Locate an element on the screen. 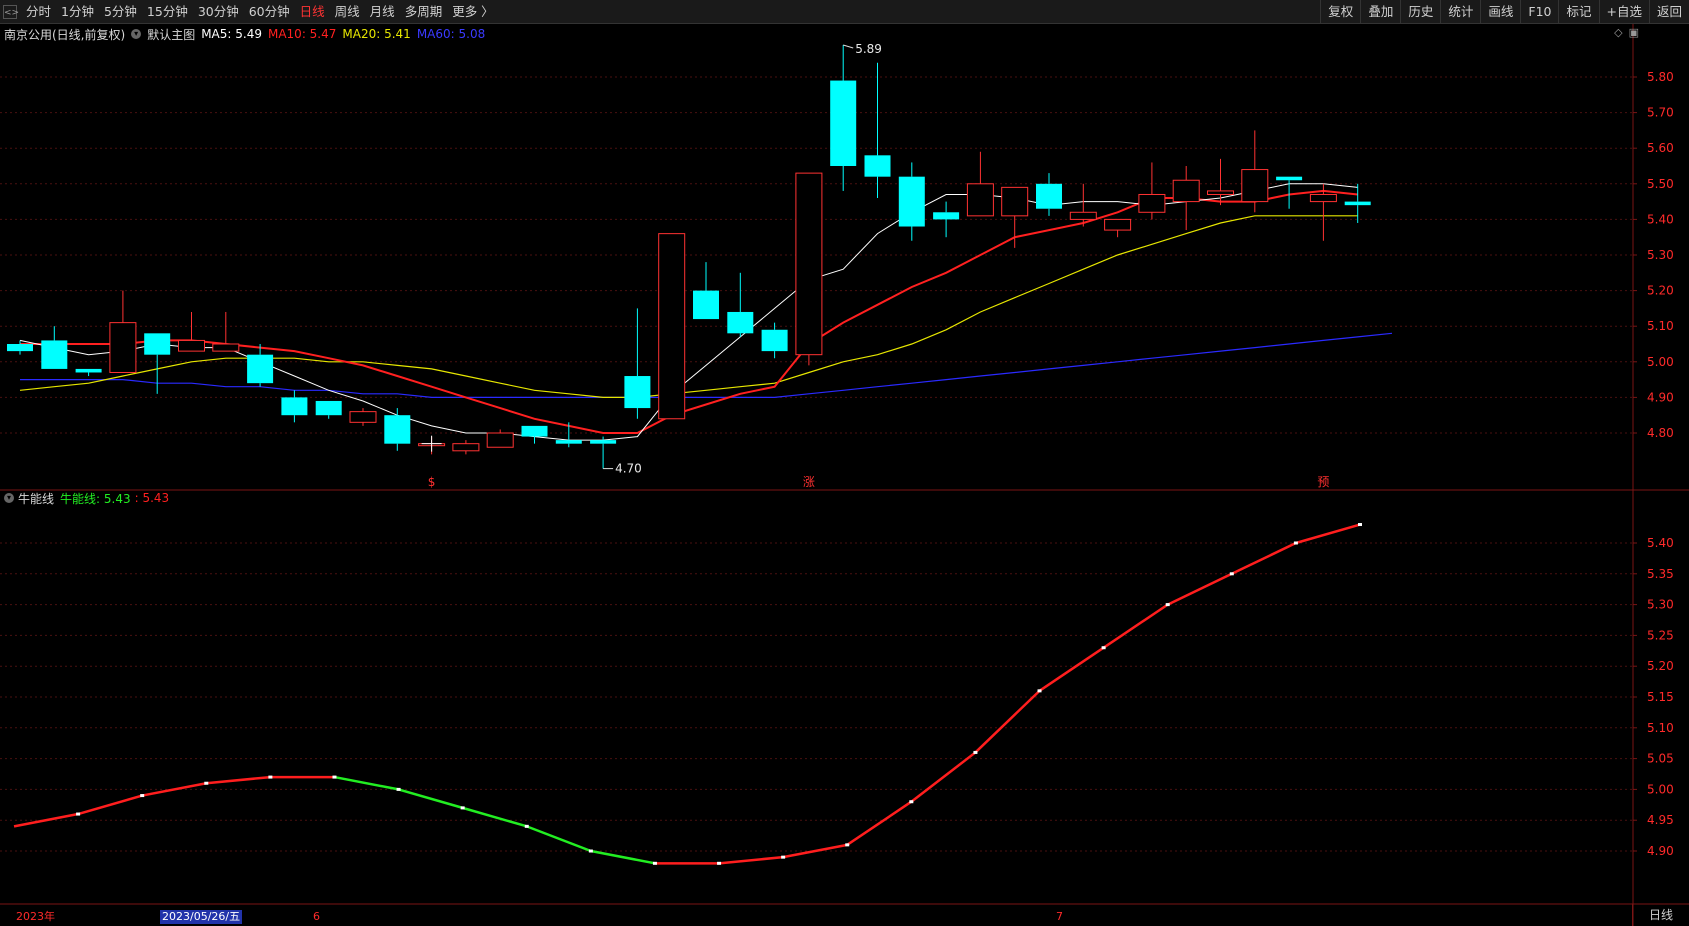 This screenshot has width=1689, height=926. price-tick-label: 5.80 is located at coordinates (1660, 77).